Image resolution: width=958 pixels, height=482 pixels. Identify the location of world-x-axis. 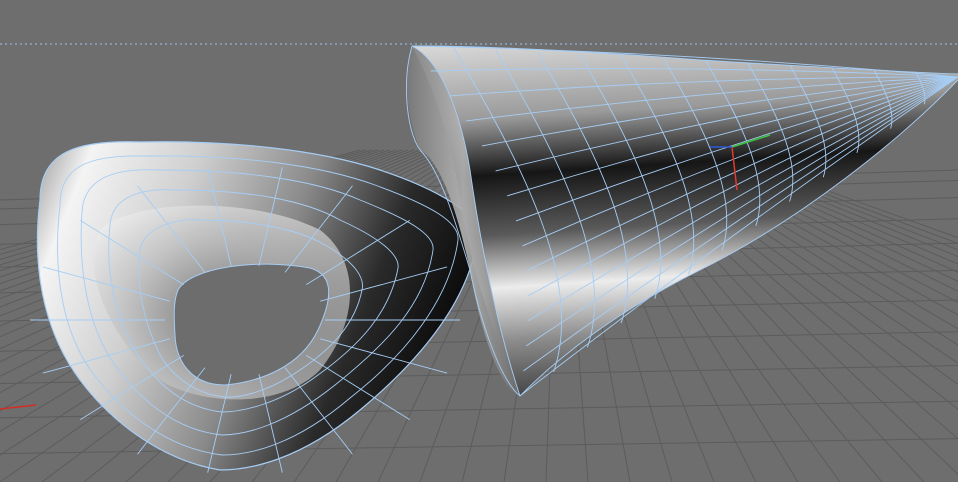
(18, 407).